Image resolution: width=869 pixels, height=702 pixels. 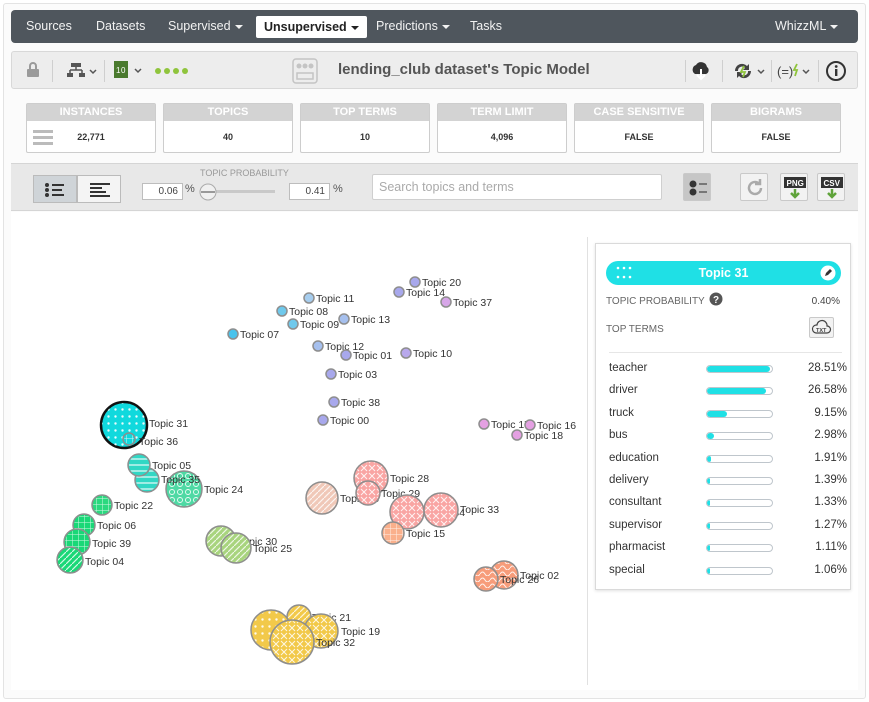 I want to click on topic-label: Topic 35, so click(x=180, y=480).